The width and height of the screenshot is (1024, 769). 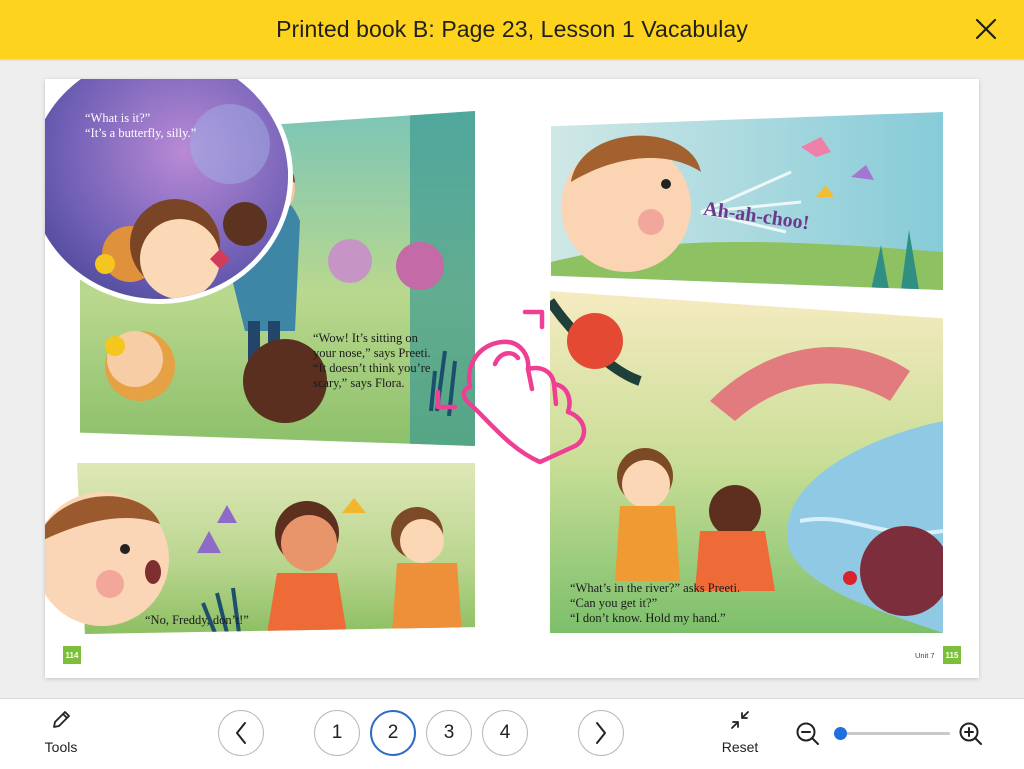 I want to click on page-button-1: 1, so click(x=337, y=733).